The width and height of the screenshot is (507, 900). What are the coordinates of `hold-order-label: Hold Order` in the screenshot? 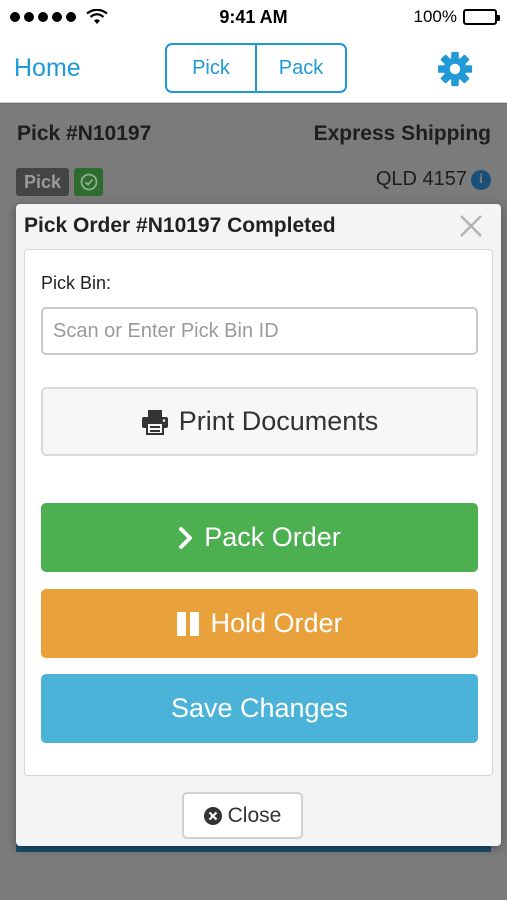 It's located at (276, 623).